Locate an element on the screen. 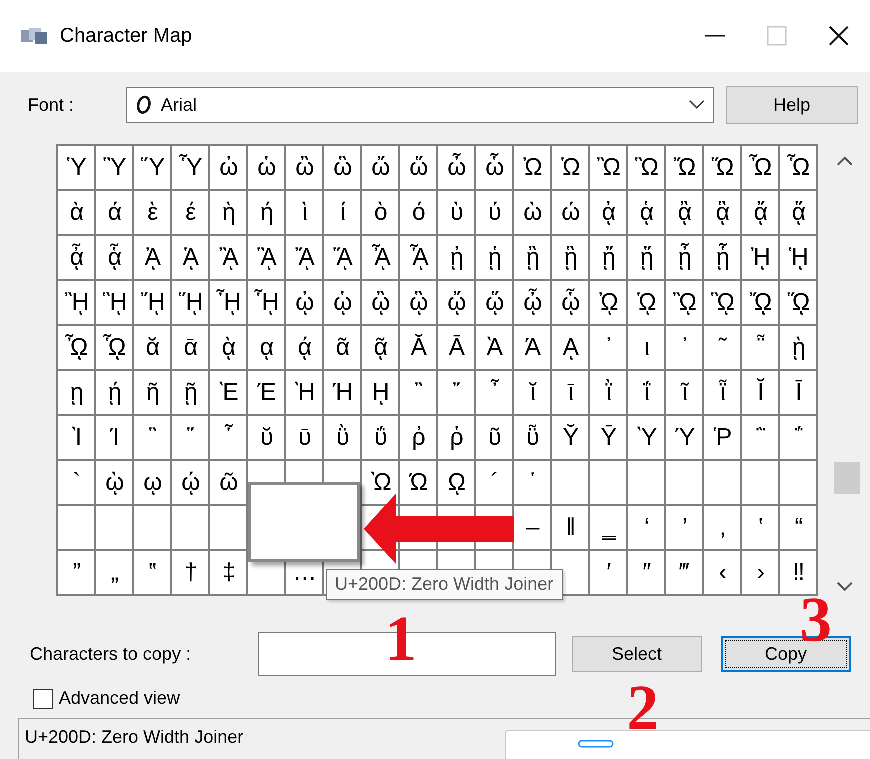 This screenshot has height=759, width=870. character-cell: ᾇ is located at coordinates (115, 258).